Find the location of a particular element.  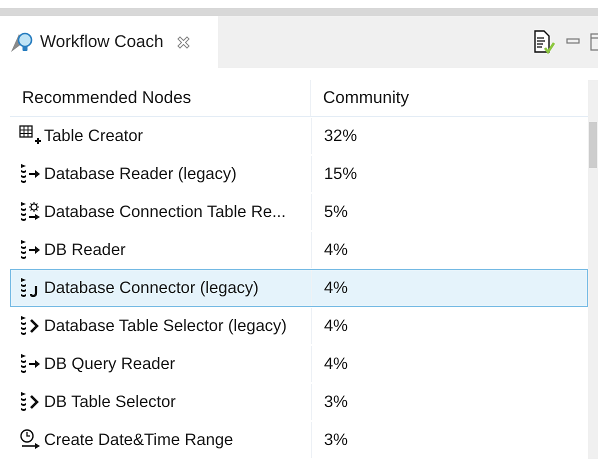

clock-arrow-icon is located at coordinates (30, 440).